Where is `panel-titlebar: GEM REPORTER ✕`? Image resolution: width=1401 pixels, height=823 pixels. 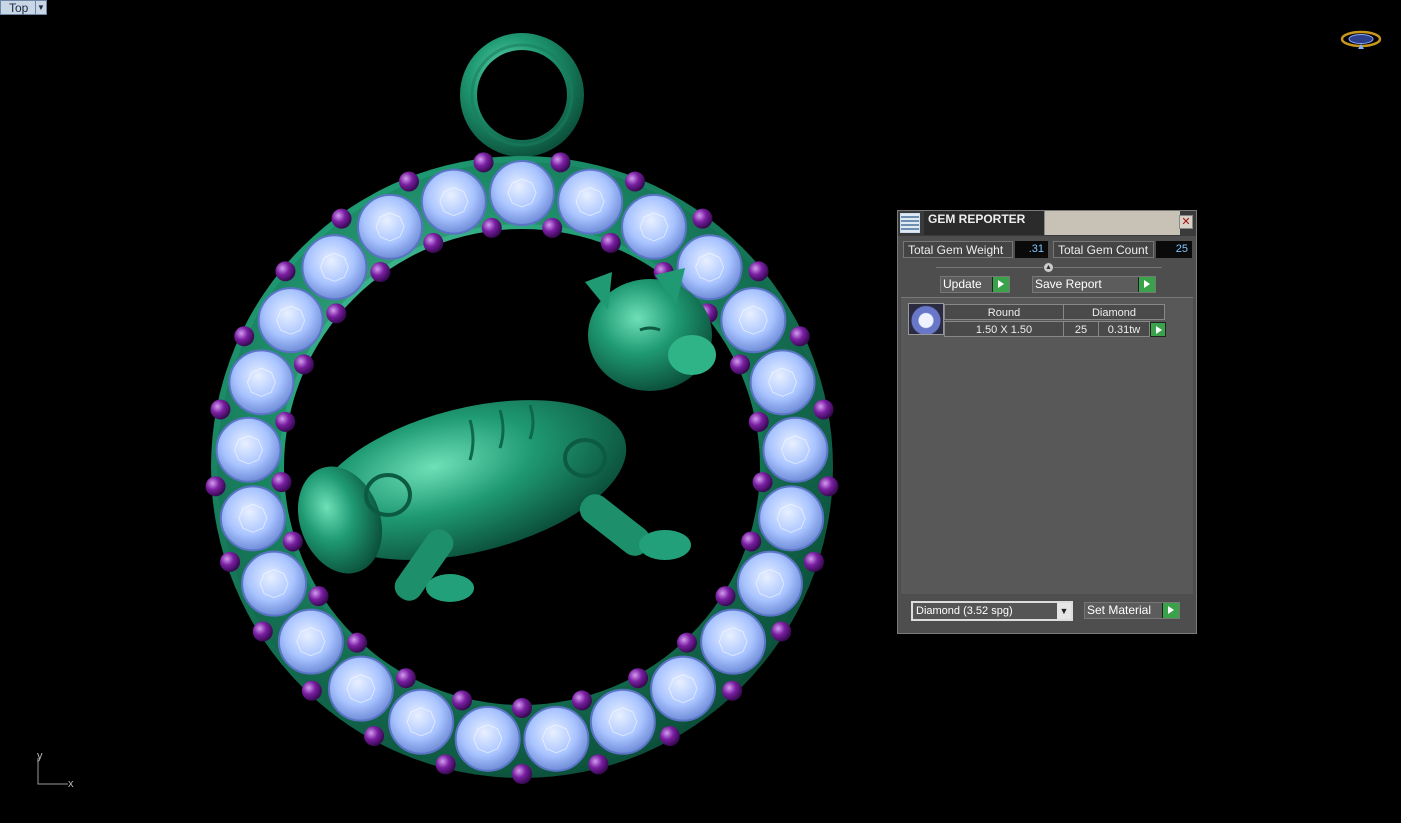
panel-titlebar: GEM REPORTER ✕ is located at coordinates (1047, 223).